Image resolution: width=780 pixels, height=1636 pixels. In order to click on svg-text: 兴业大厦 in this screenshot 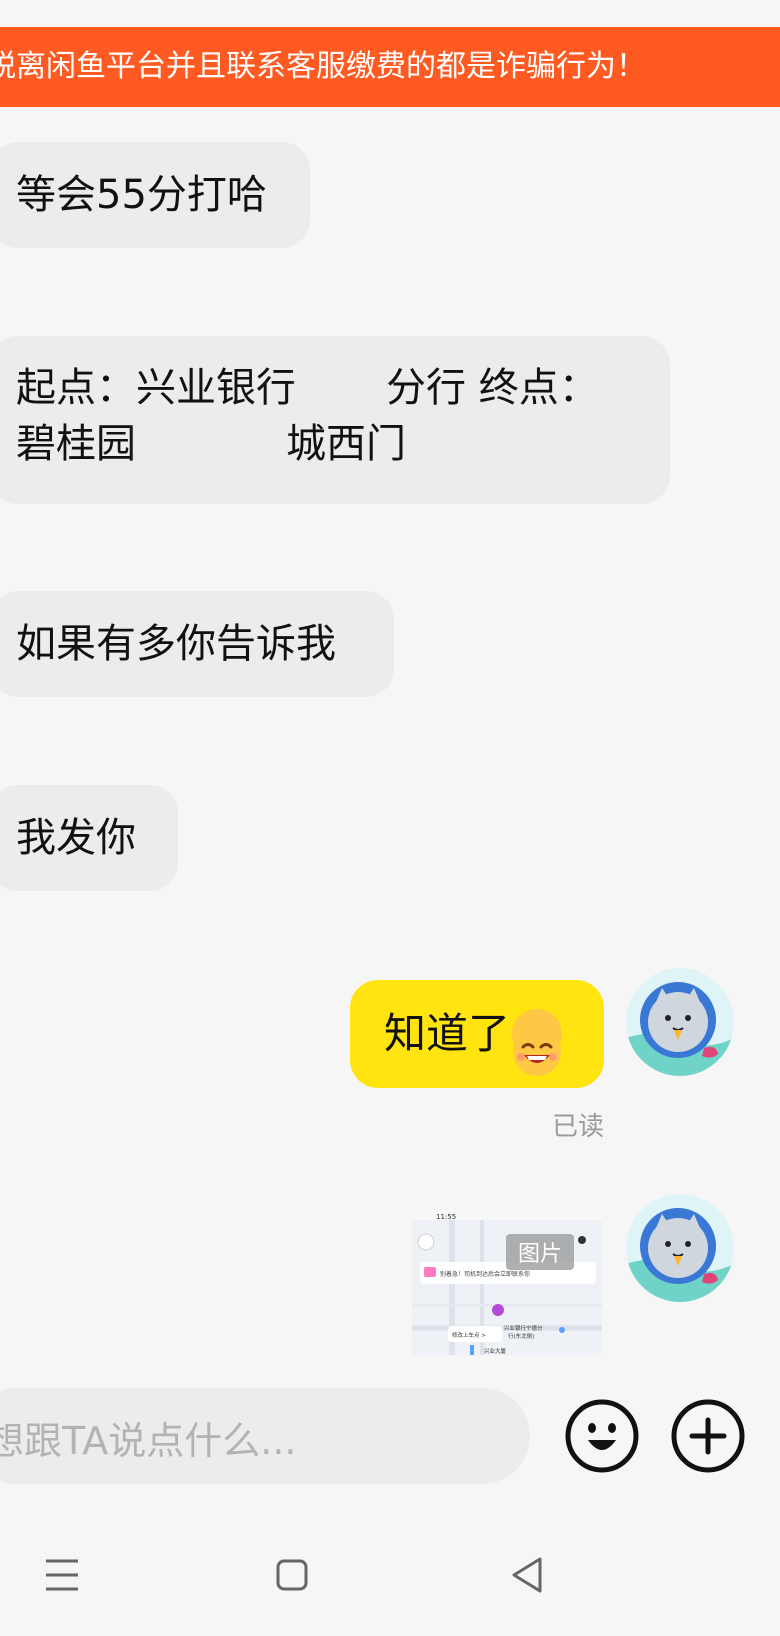, I will do `click(495, 1351)`.